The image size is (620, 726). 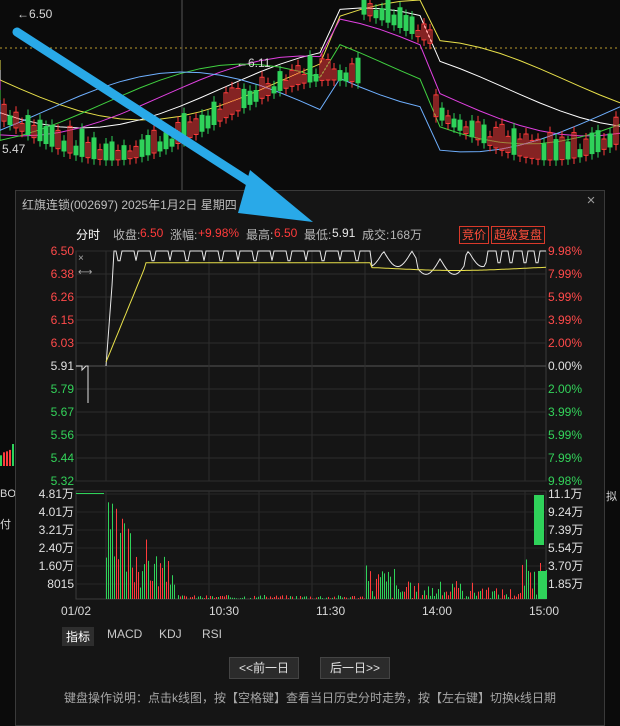 I want to click on bg-high-price-label: ←6.50, so click(x=35, y=14).